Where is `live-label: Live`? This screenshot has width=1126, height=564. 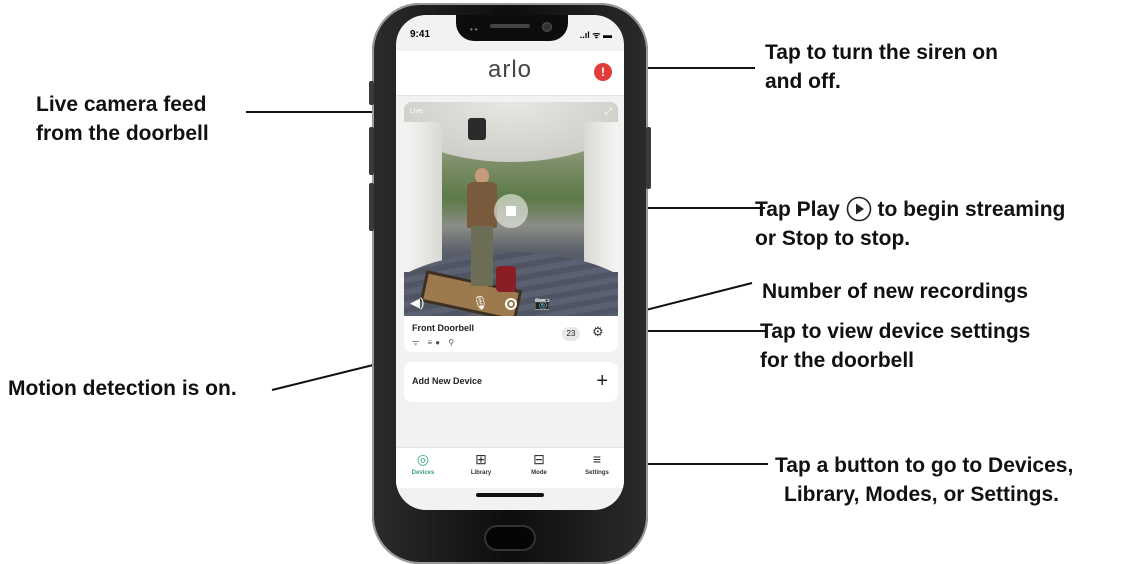 live-label: Live is located at coordinates (416, 111).